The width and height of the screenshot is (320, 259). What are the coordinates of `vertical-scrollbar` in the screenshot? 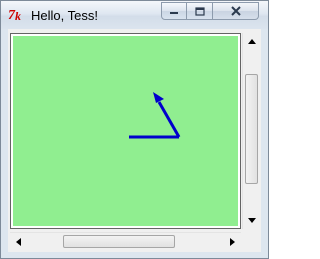 It's located at (251, 131).